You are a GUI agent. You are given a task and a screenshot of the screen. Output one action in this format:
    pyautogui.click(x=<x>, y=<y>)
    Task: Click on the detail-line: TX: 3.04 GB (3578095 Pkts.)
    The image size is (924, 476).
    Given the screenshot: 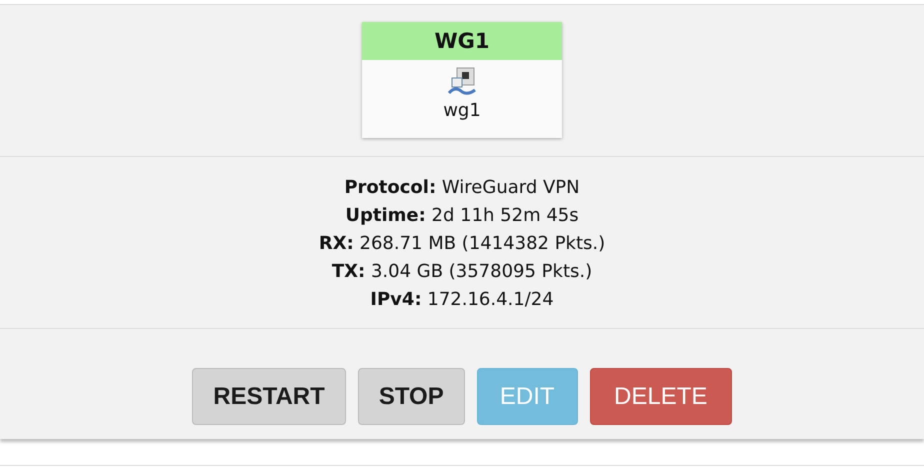 What is the action you would take?
    pyautogui.click(x=462, y=272)
    